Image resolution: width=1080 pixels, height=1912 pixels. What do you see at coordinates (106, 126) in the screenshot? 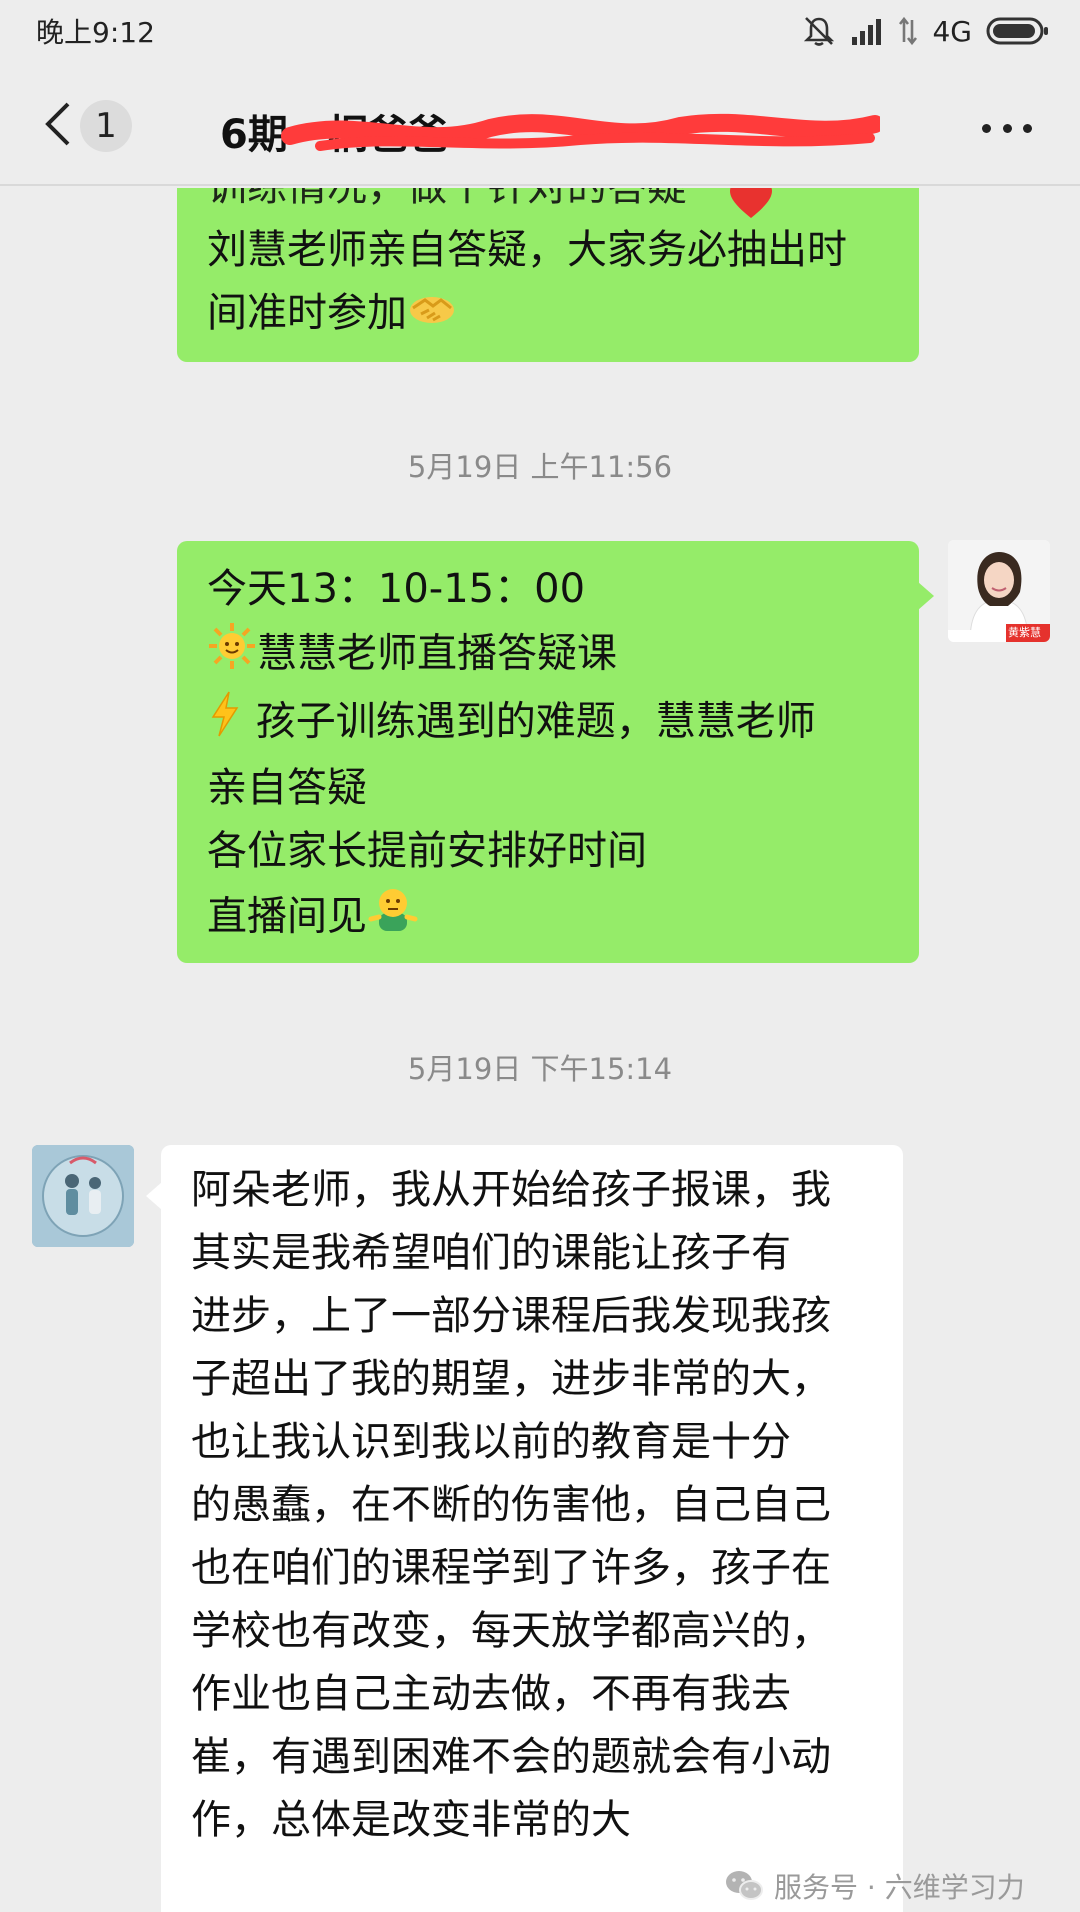
I see `unread-count-badge: 1` at bounding box center [106, 126].